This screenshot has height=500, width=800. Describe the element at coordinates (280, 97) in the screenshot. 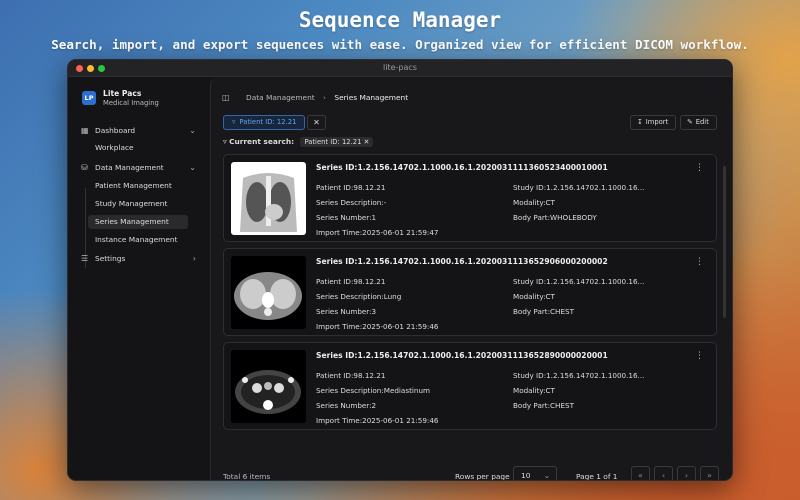

I see `breadcrumb-parent: Data Management` at that location.